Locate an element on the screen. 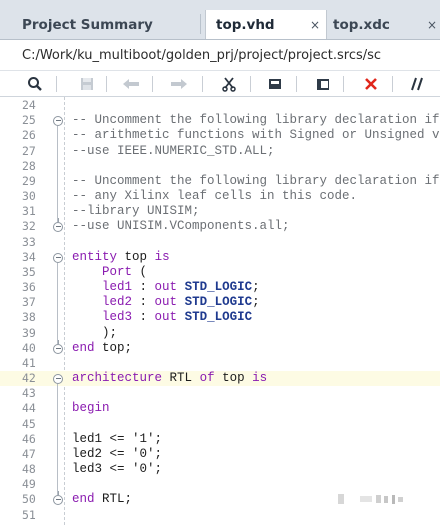  copy-icon is located at coordinates (275, 84).